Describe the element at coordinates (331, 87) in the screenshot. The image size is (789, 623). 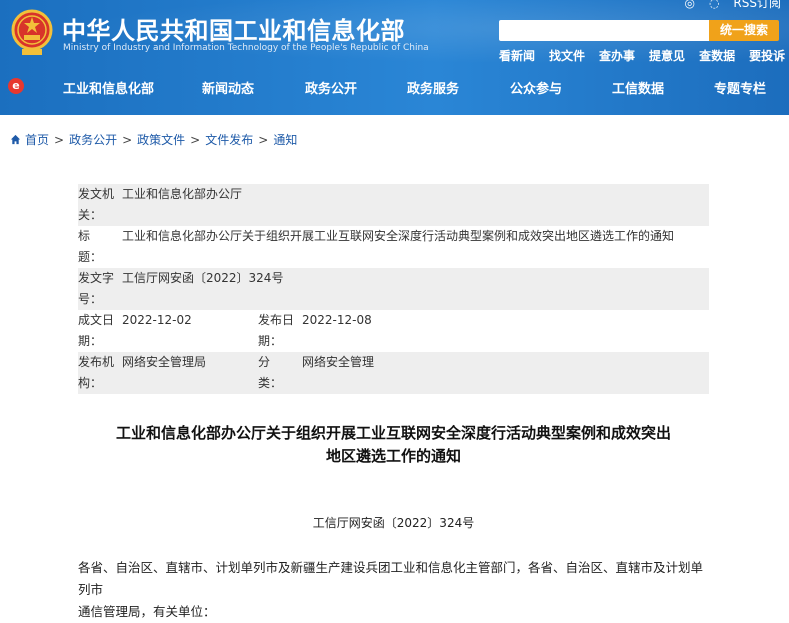
I see `nav-item-gov-affairs: 政务公开` at that location.